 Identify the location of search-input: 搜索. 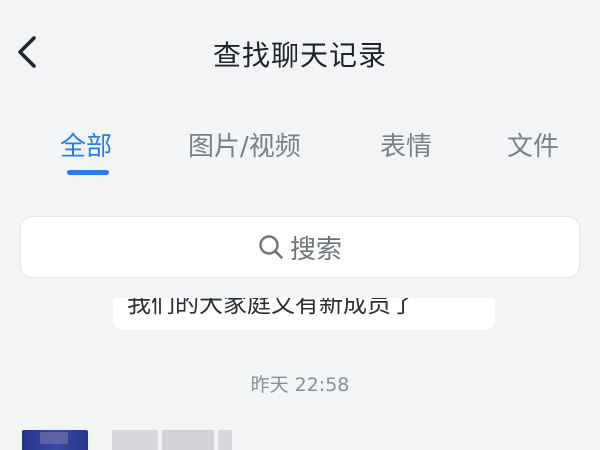
(300, 247).